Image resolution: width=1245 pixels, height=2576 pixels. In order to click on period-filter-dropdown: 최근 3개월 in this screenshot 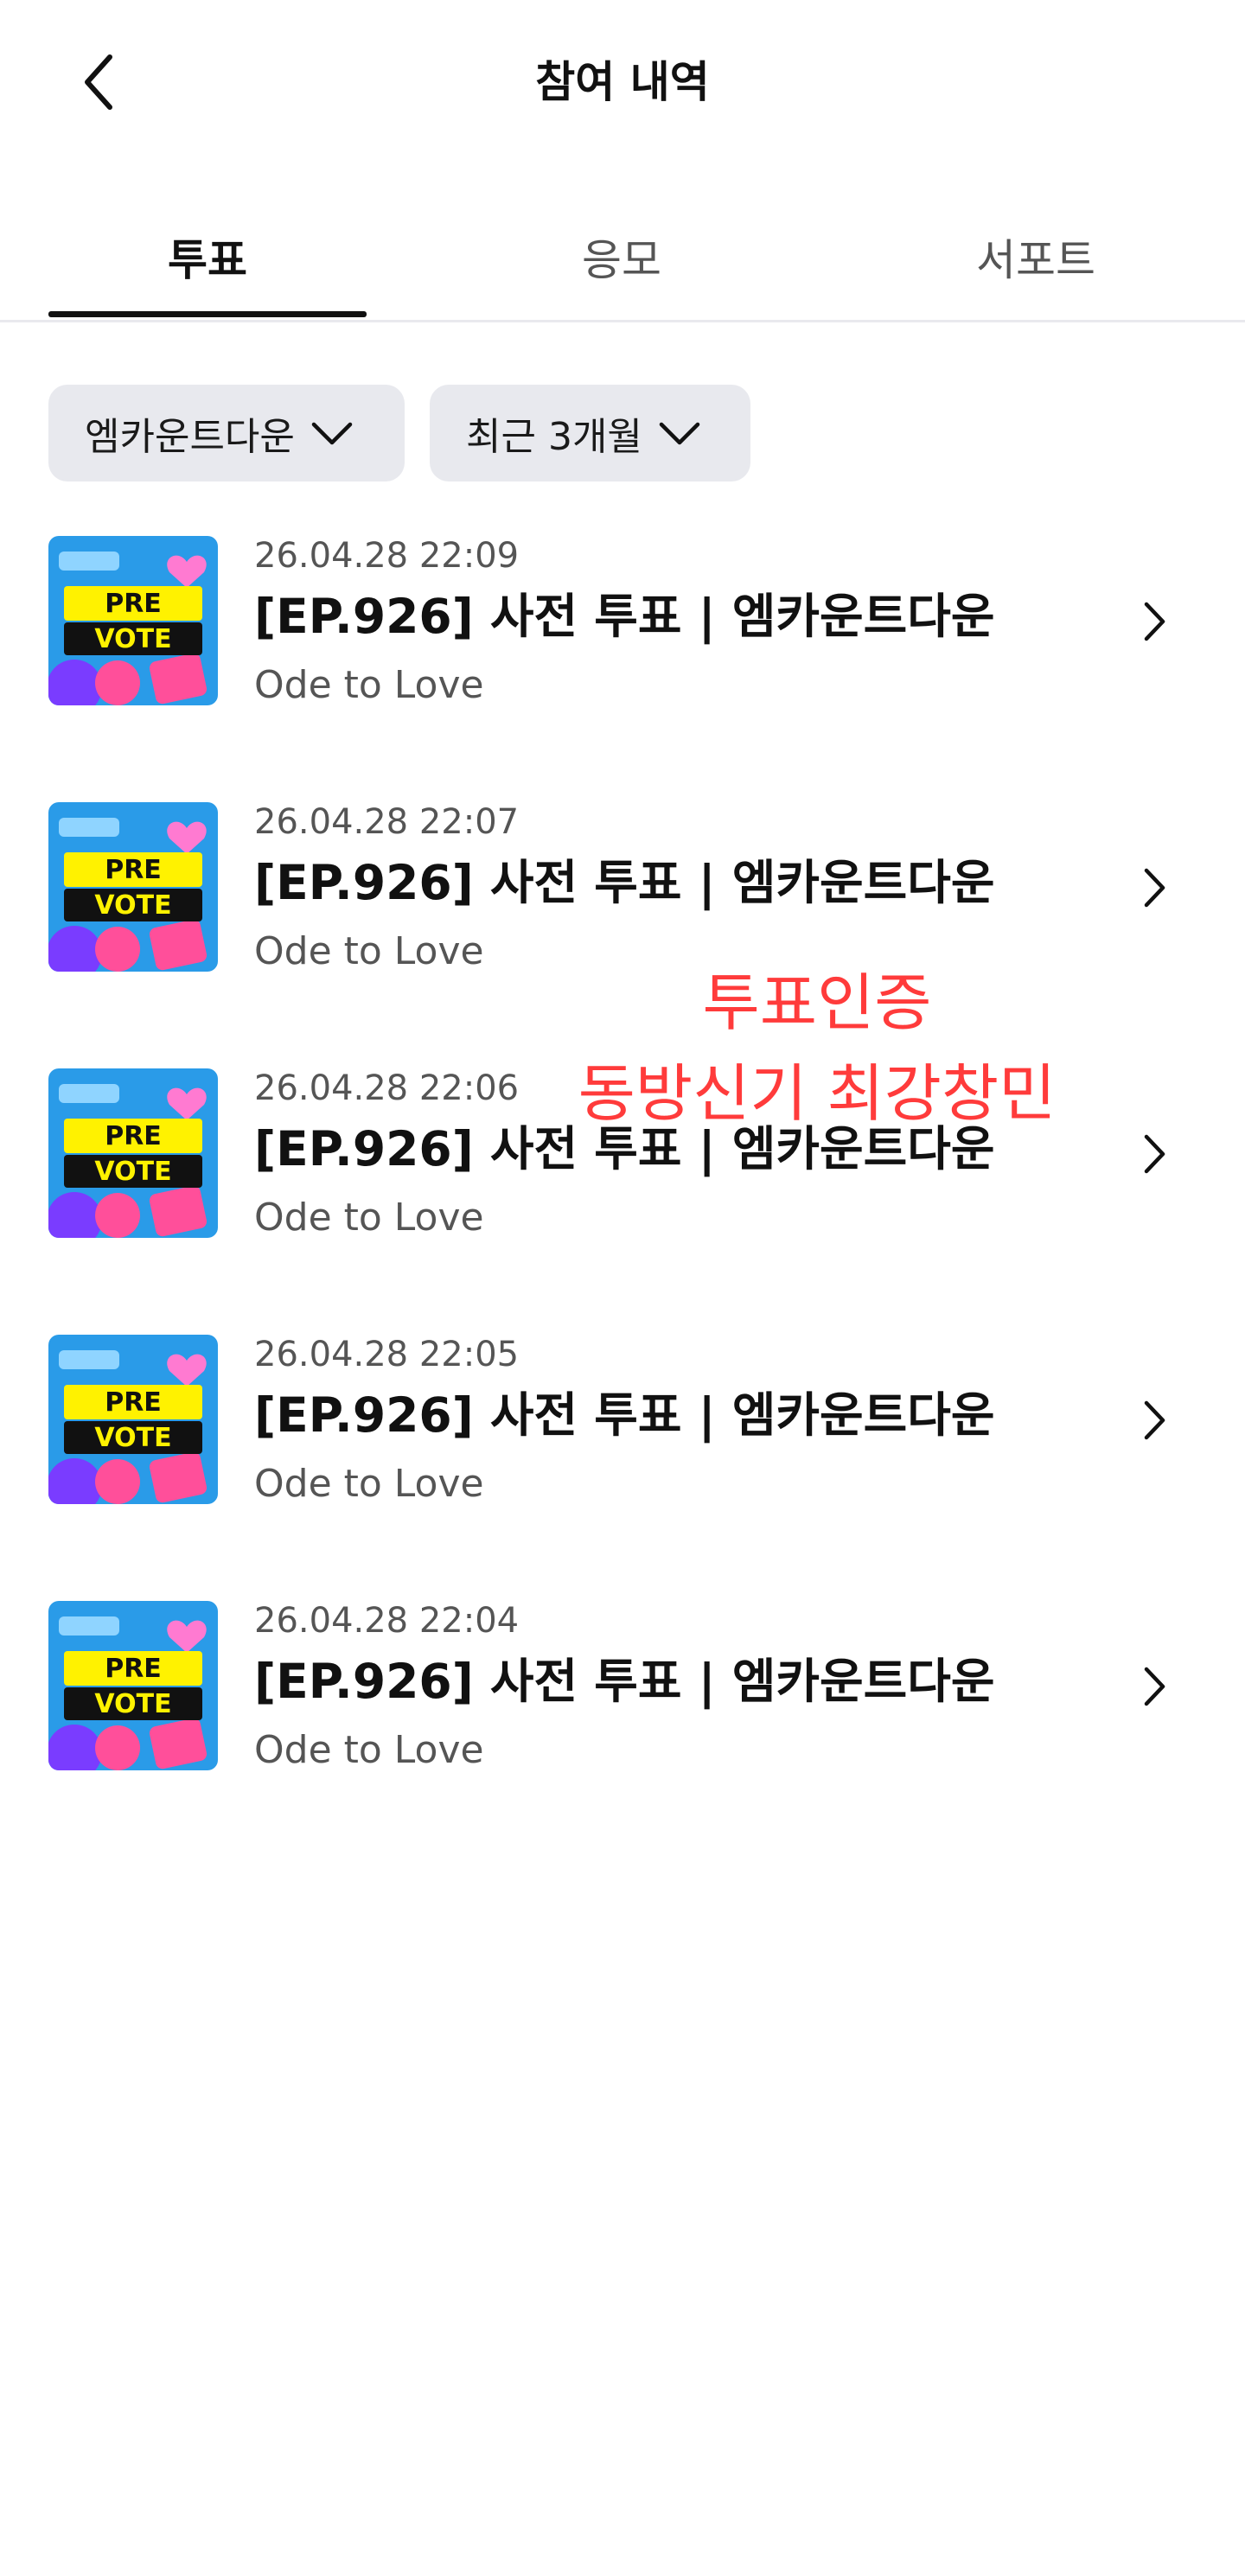, I will do `click(590, 433)`.